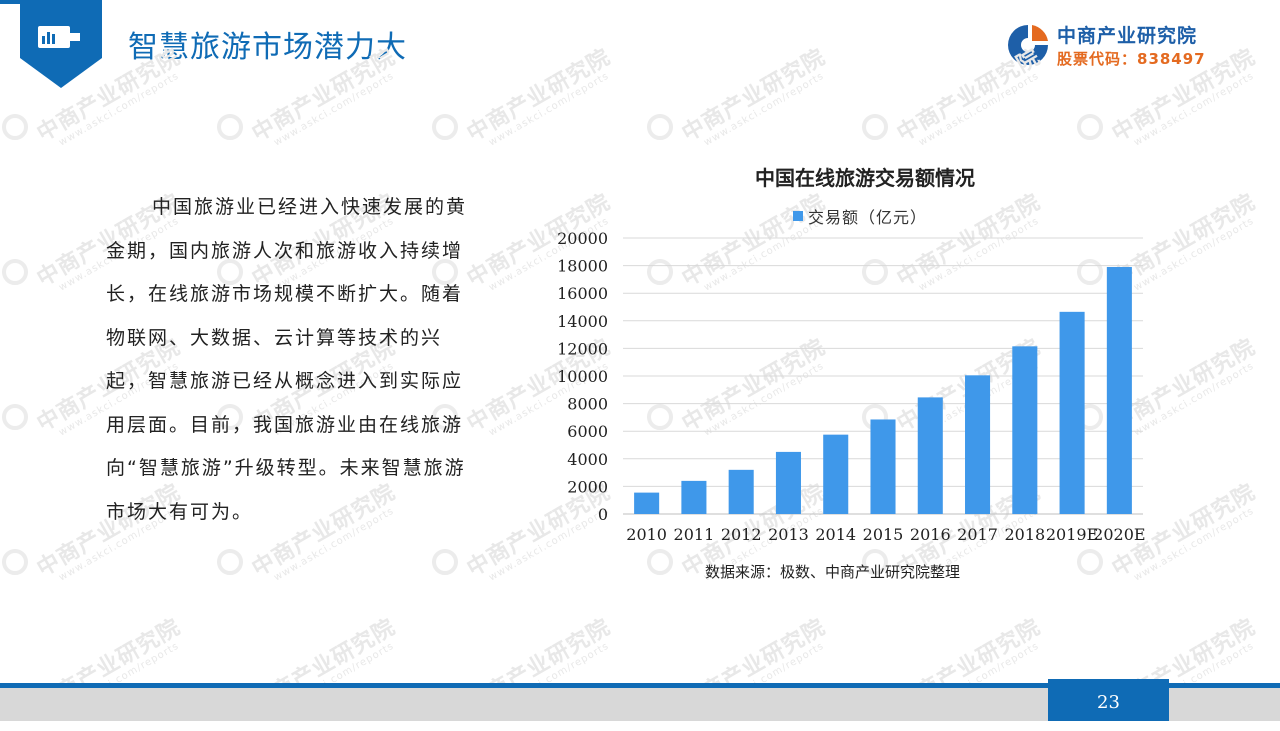 This screenshot has width=1280, height=731. Describe the element at coordinates (267, 47) in the screenshot. I see `page-title: 智慧旅游市场潜力大` at that location.